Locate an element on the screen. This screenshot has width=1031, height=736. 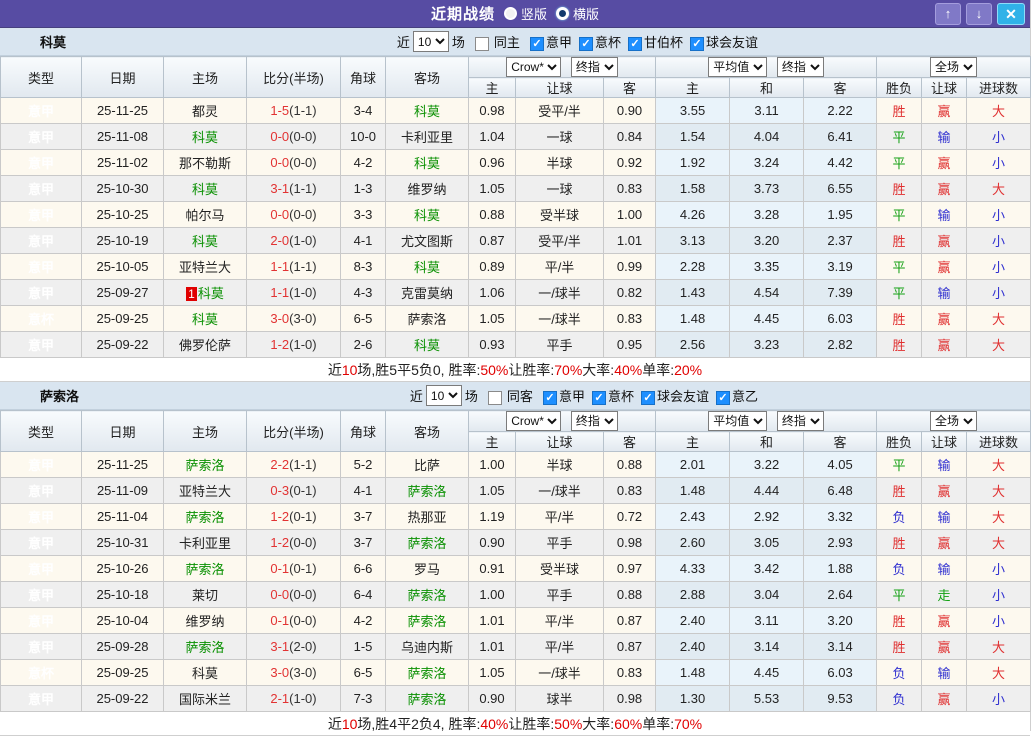
move-down-button: ↓ is located at coordinates (979, 13).